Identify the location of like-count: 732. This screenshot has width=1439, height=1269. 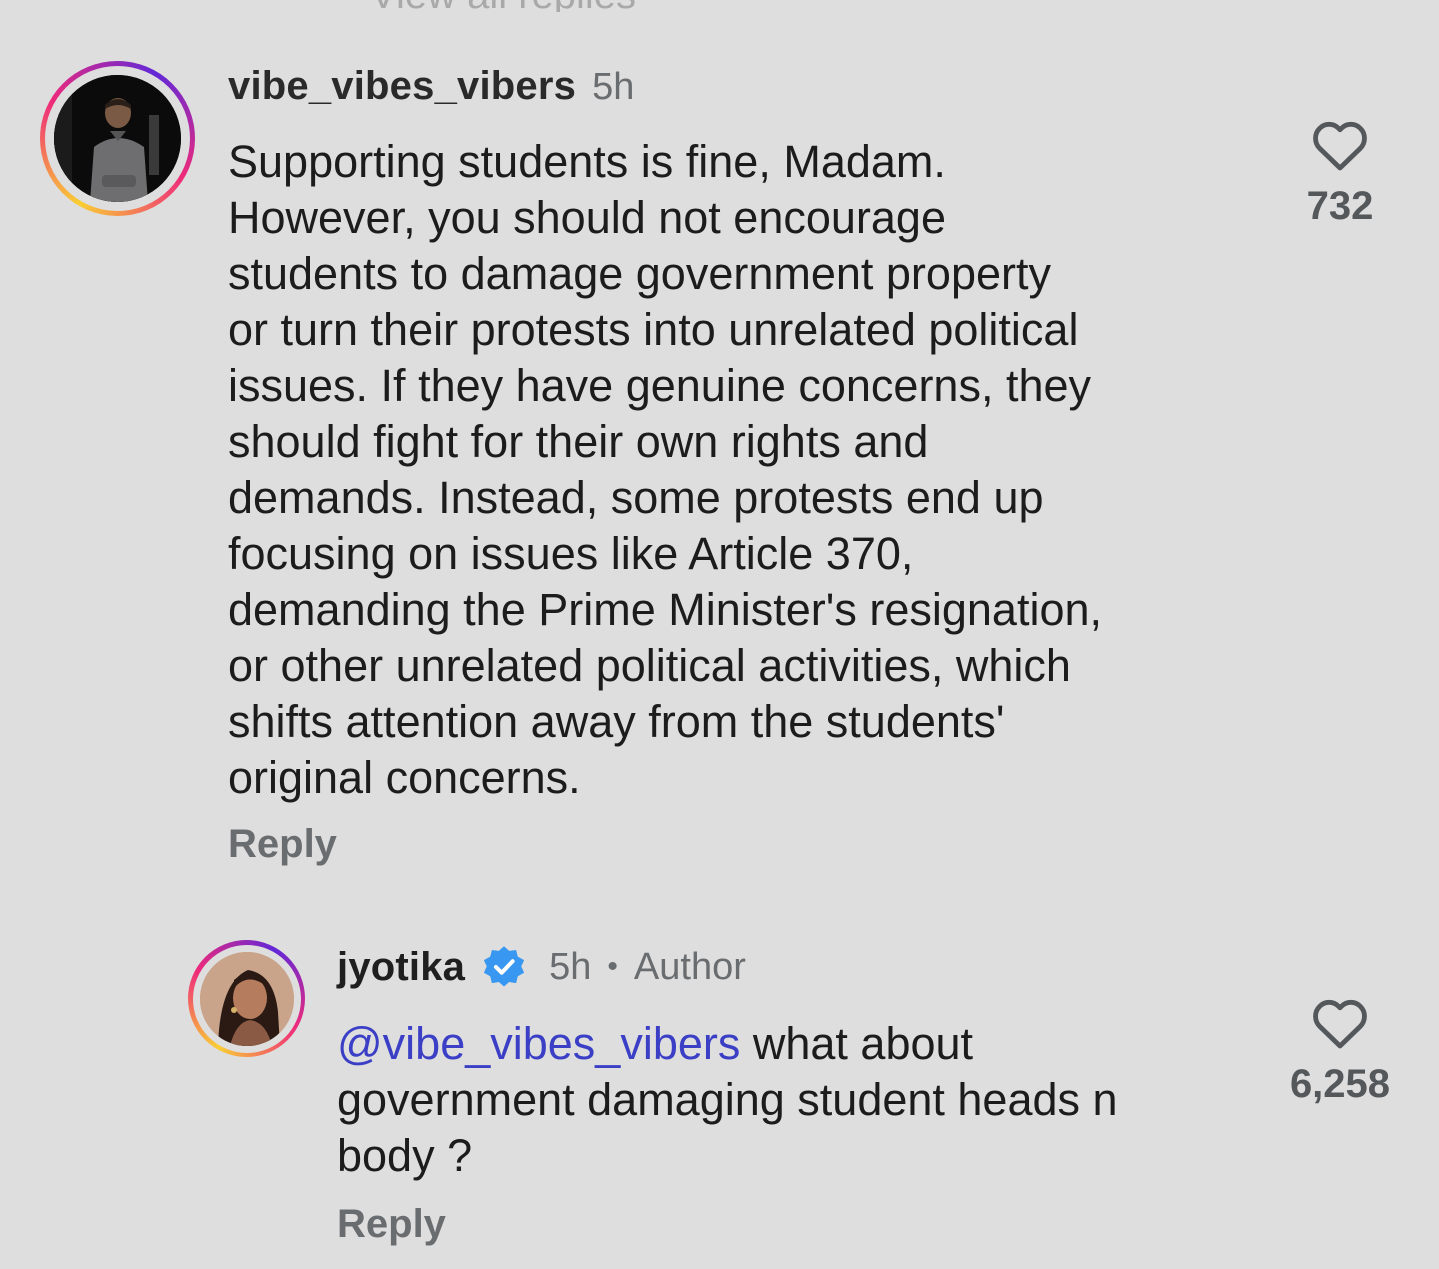
(1340, 206).